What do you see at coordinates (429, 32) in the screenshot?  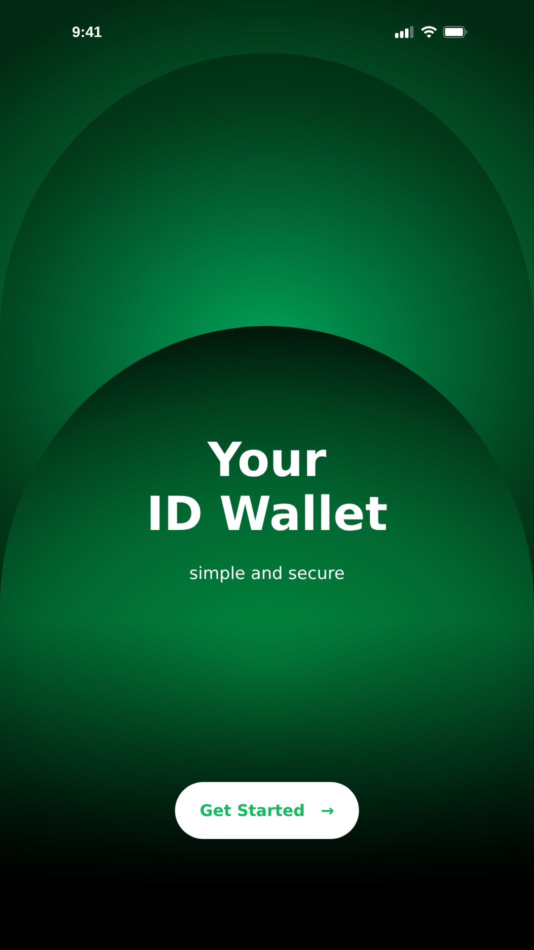 I see `wifi-icon` at bounding box center [429, 32].